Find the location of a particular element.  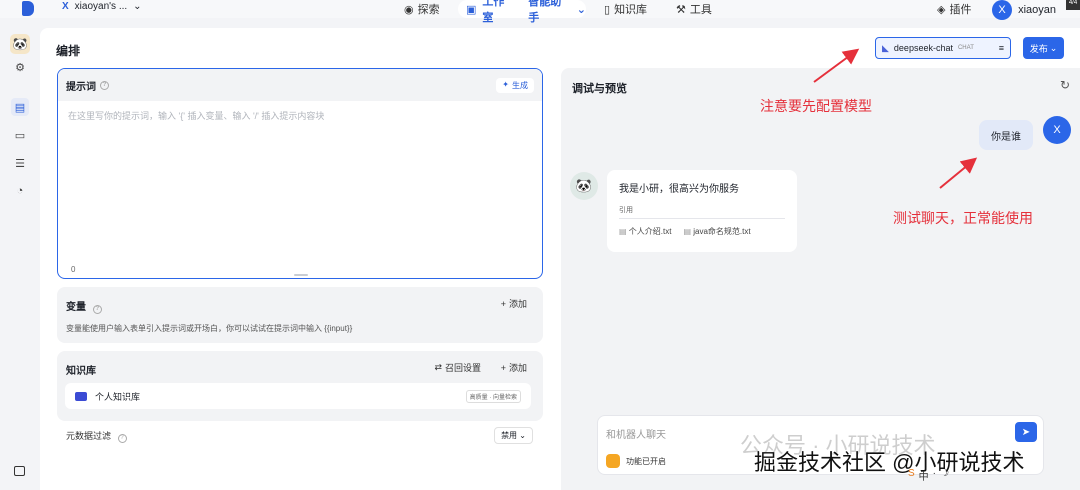

moon-icon: ☽ is located at coordinates (944, 473).